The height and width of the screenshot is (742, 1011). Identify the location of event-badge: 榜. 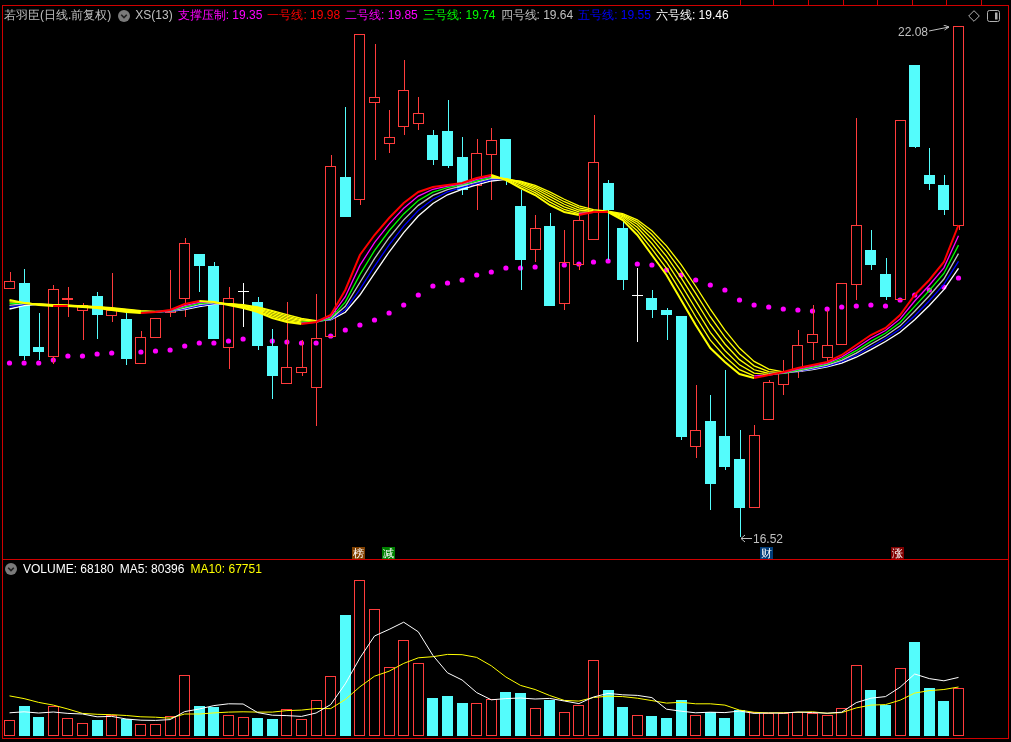
(358, 553).